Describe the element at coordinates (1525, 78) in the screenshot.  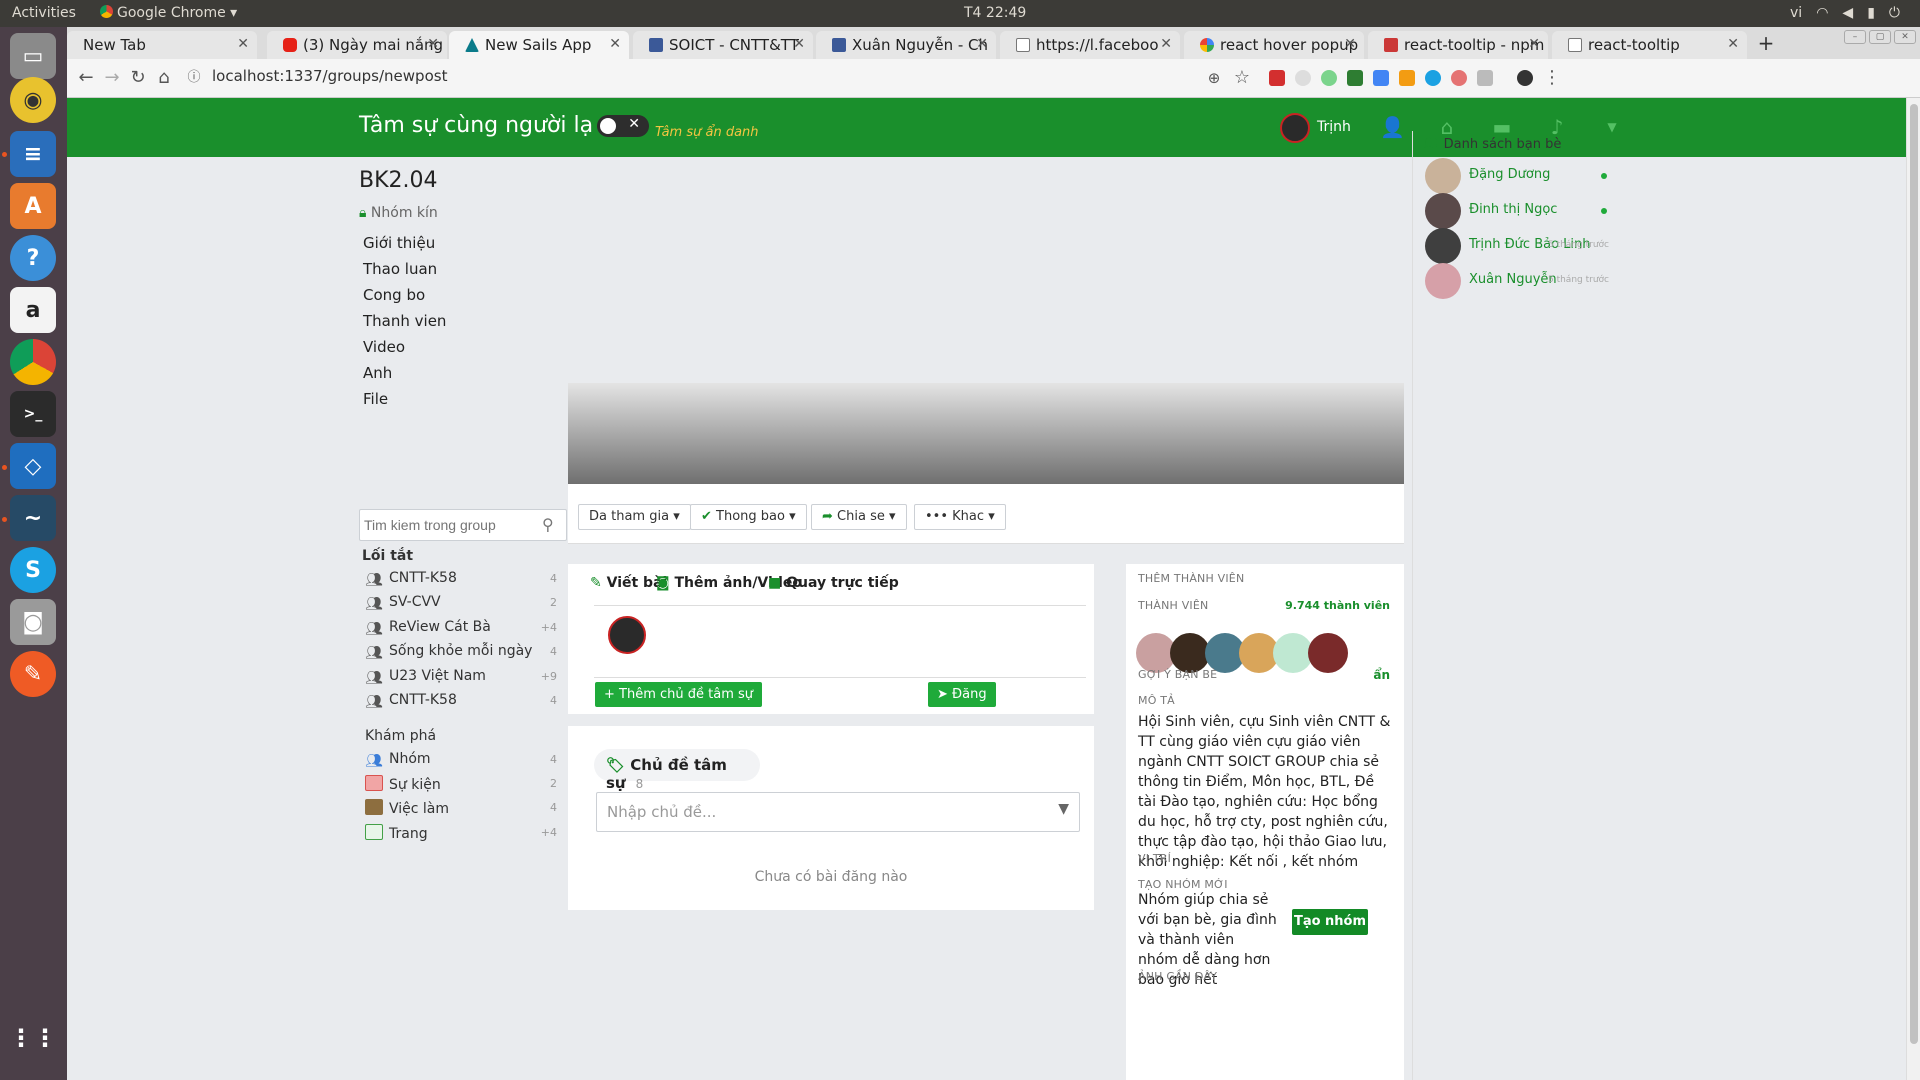
I see `profile-avatar-icon` at that location.